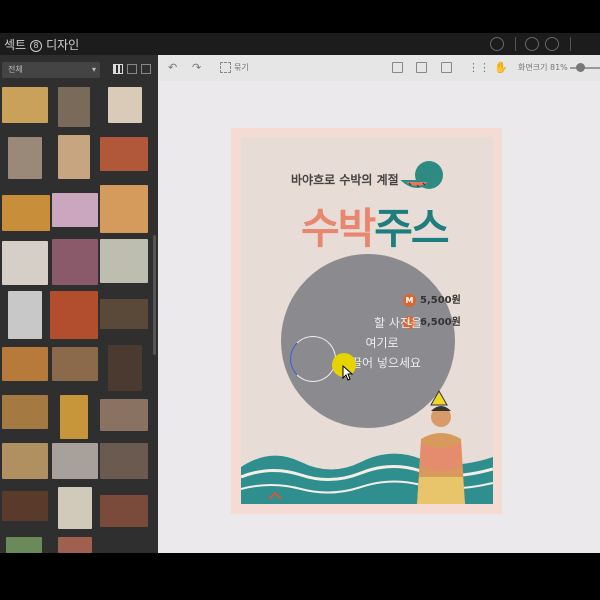 The image size is (600, 600). I want to click on list-view-icon, so click(146, 69).